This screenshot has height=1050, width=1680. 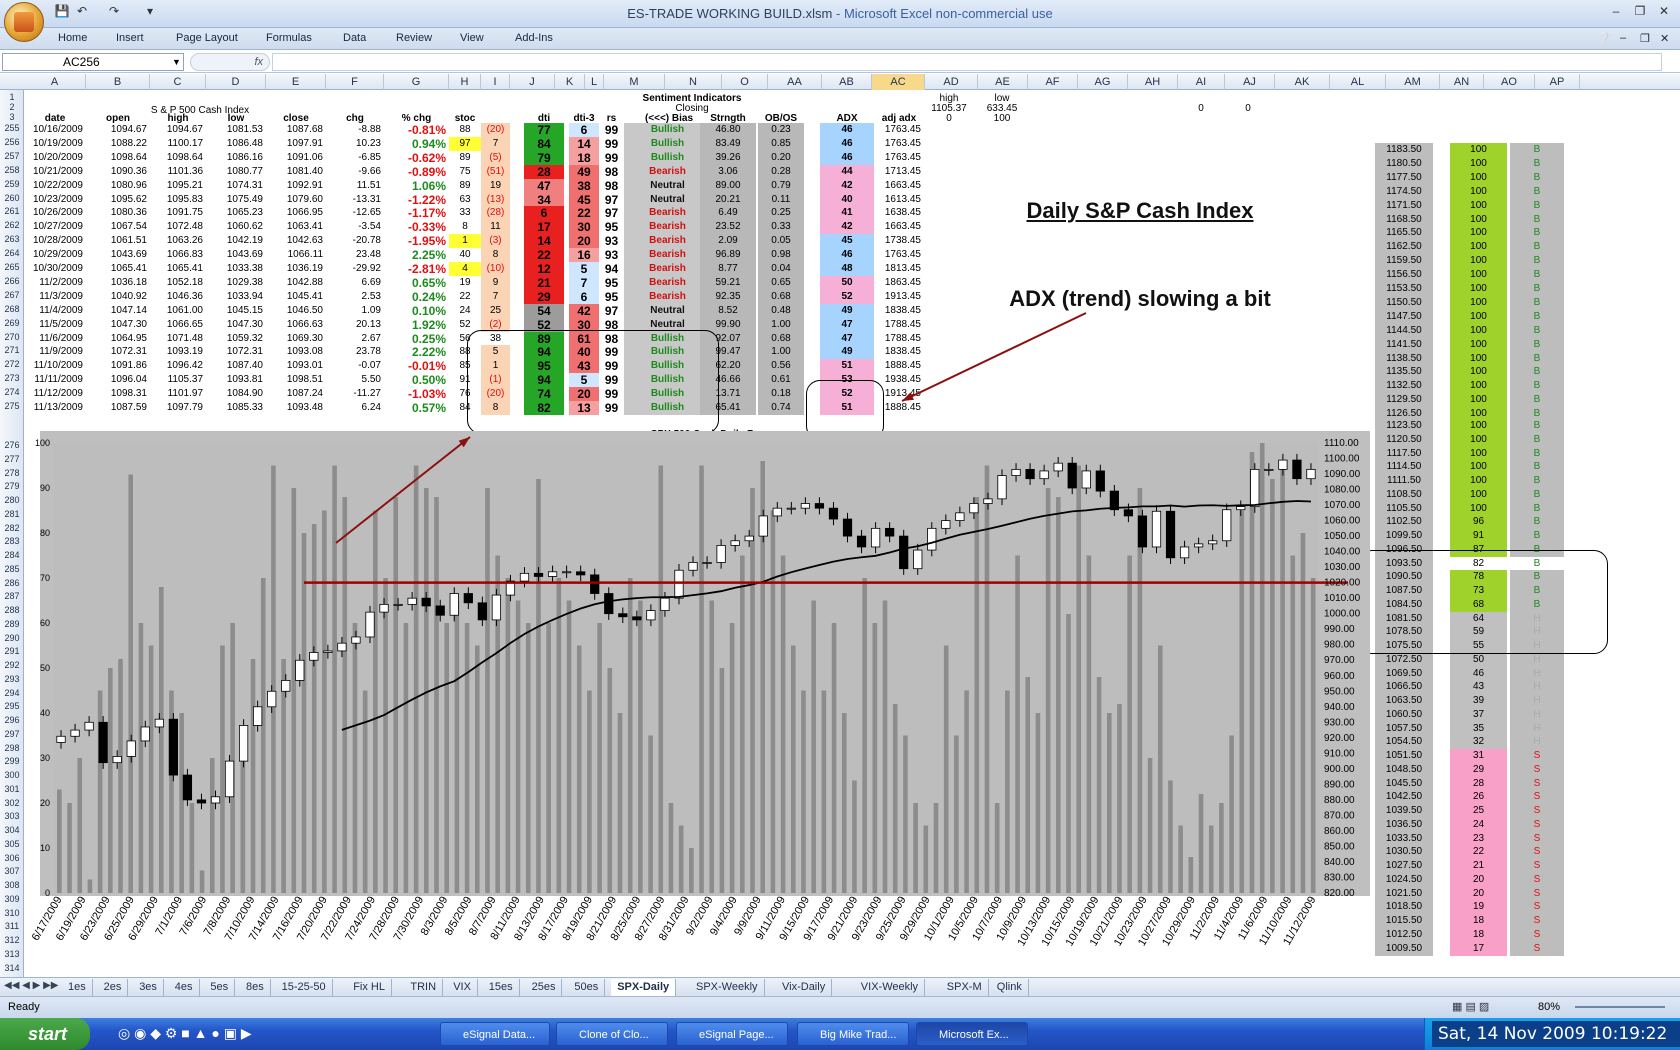 What do you see at coordinates (296, 283) in the screenshot?
I see `data-cell: 1042.88` at bounding box center [296, 283].